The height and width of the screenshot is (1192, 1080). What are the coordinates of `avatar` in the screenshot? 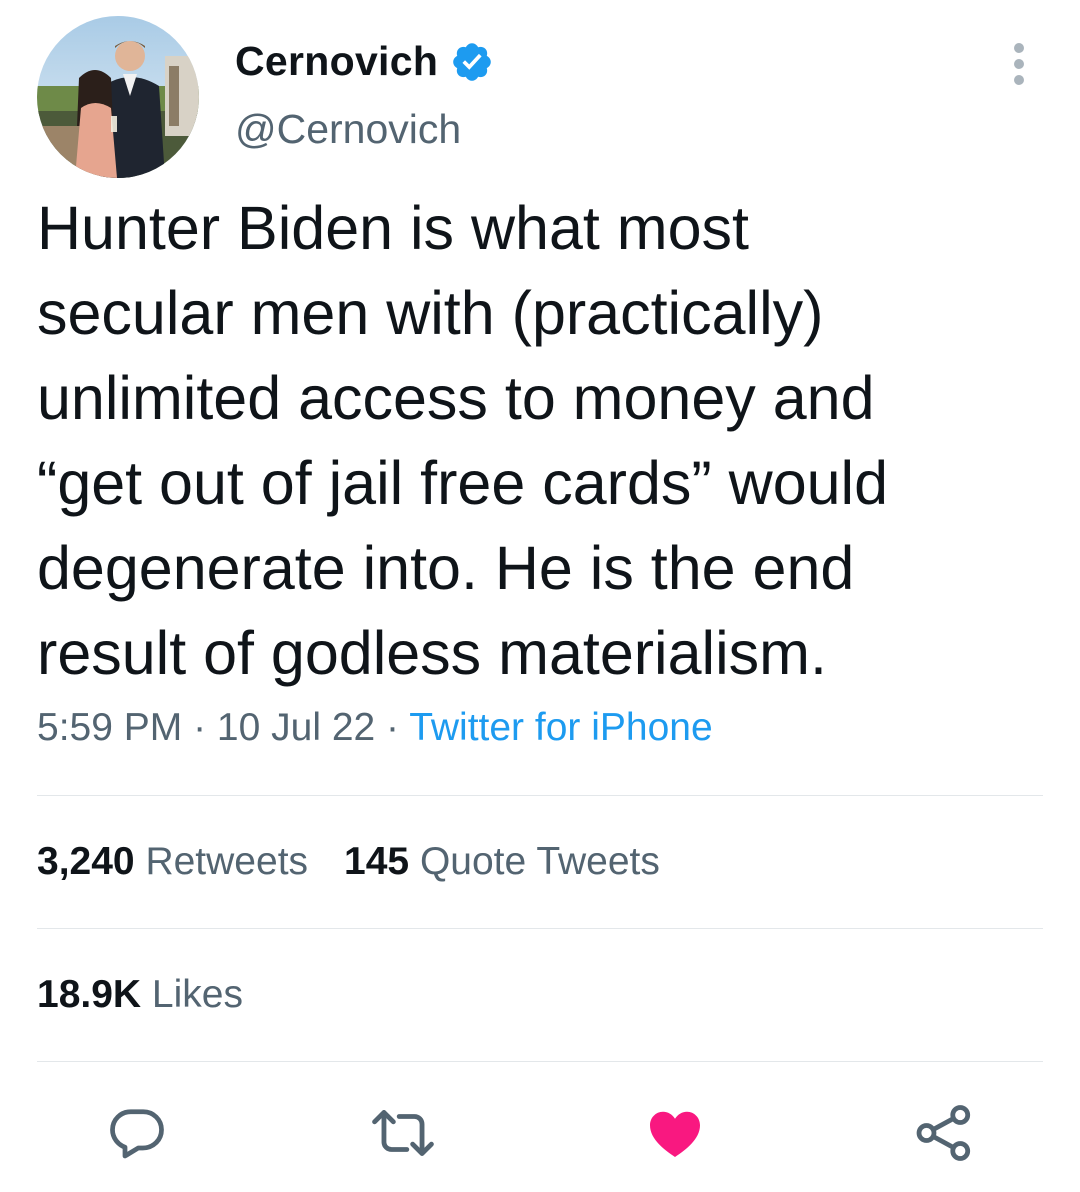 It's located at (118, 97).